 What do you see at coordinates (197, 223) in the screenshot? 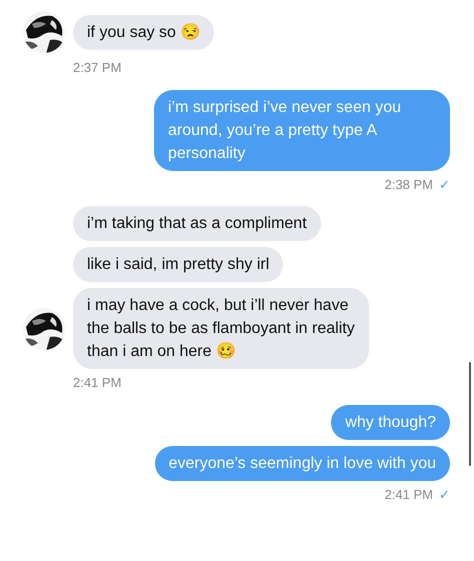
I see `message-bubble: i’m taking that as a compliment` at bounding box center [197, 223].